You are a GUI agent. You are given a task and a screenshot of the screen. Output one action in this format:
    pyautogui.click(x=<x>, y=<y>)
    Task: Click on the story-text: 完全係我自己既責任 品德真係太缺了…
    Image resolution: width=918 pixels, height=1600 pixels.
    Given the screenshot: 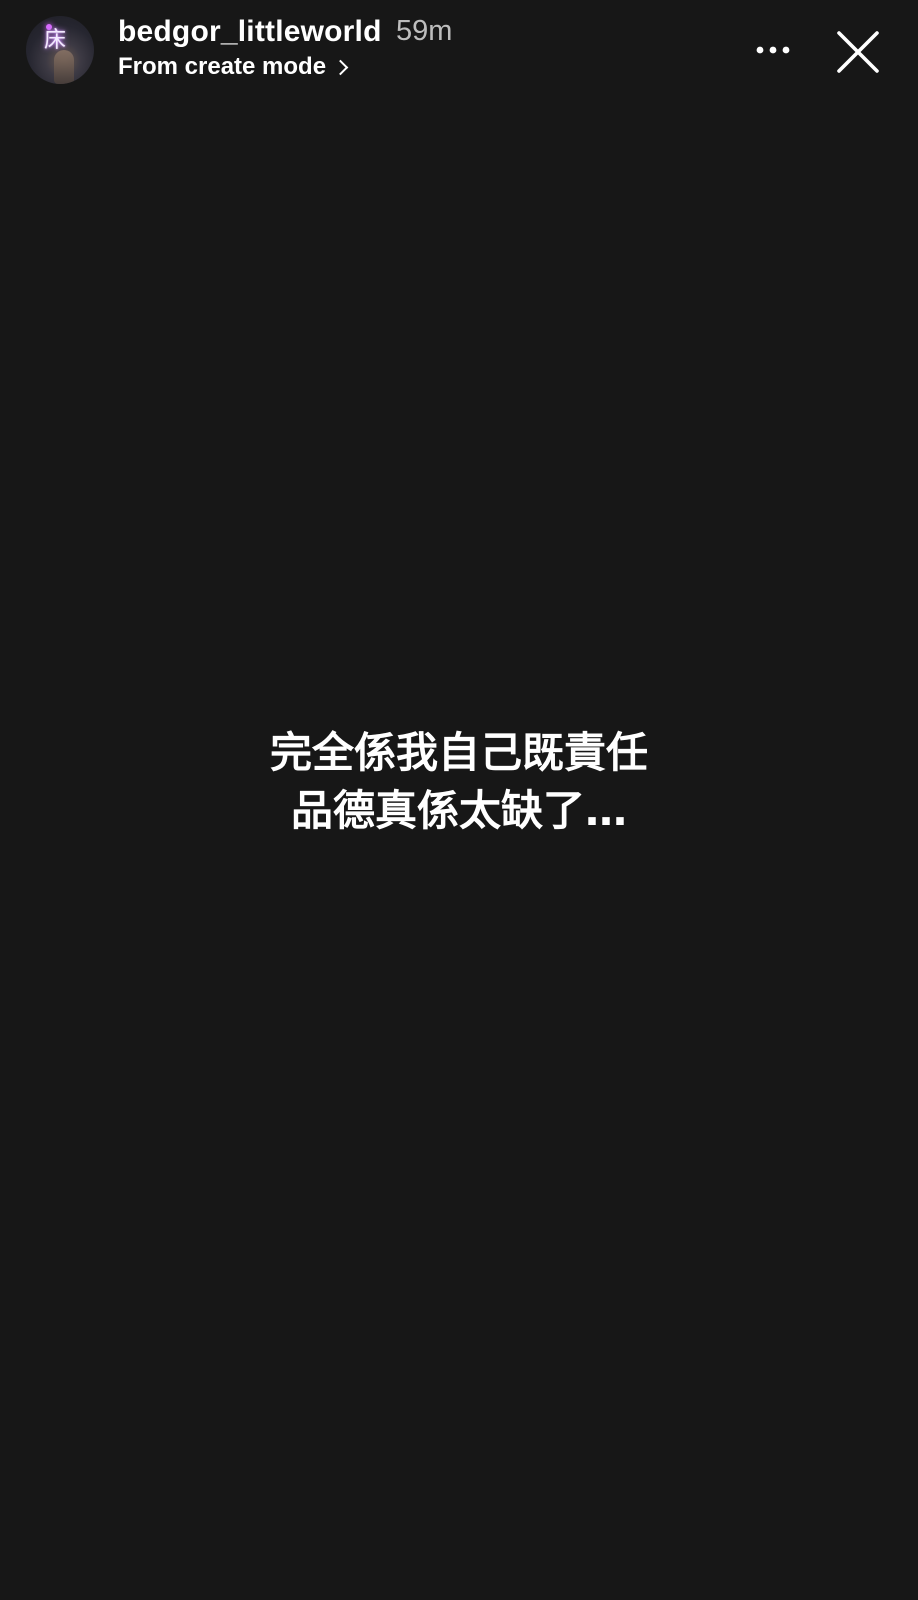 What is the action you would take?
    pyautogui.click(x=459, y=782)
    